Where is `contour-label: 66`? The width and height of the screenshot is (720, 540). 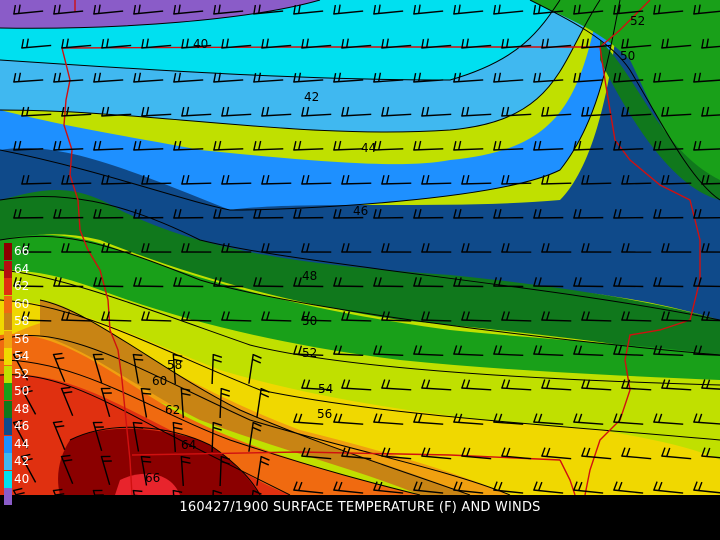 contour-label: 66 is located at coordinates (152, 478).